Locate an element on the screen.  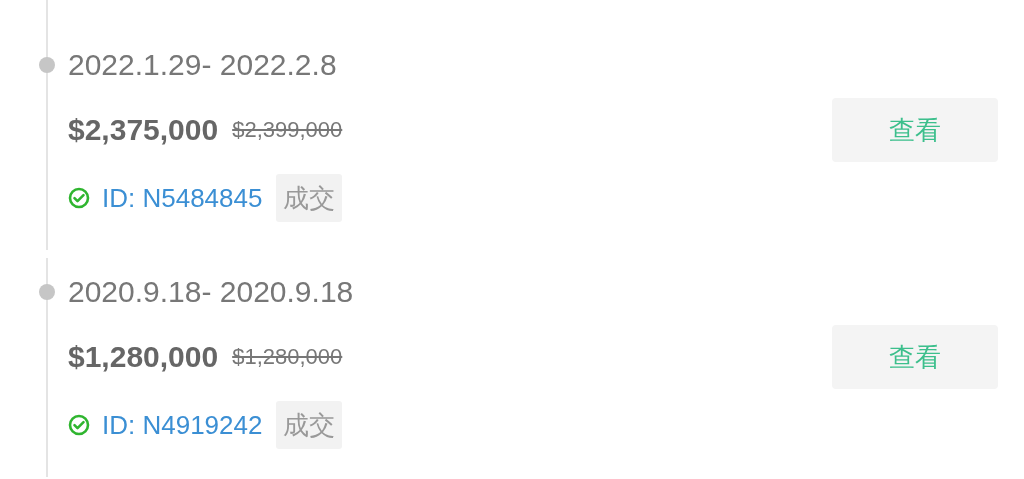
listing-id: ID: N4919242 is located at coordinates (182, 425).